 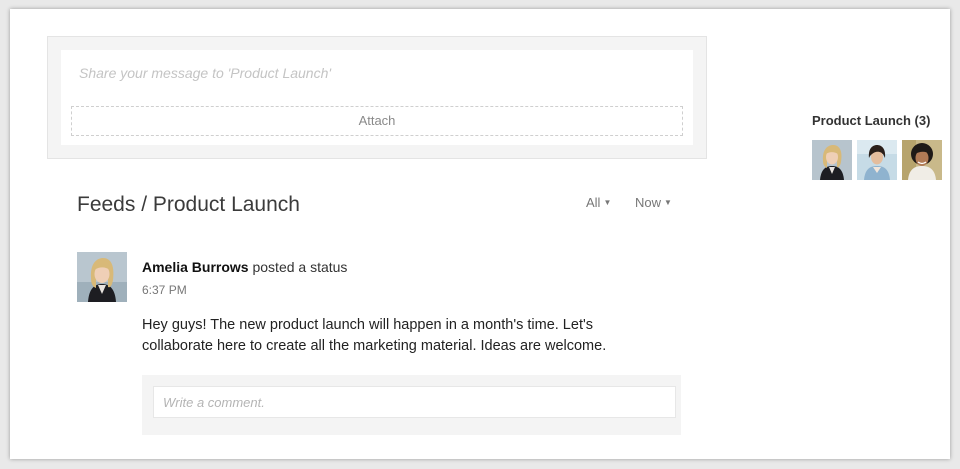 I want to click on filter-label: All, so click(x=593, y=202).